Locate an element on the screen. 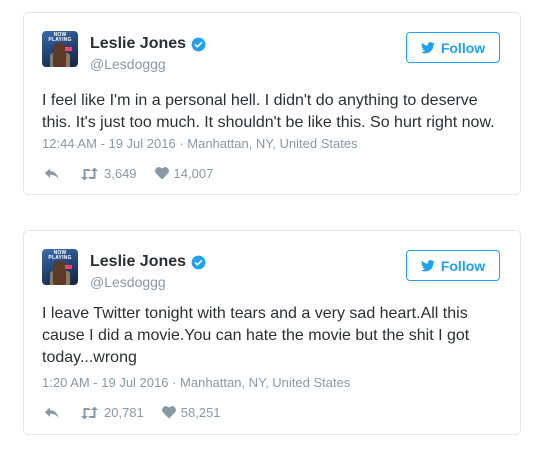  retweet-count: 3,649 is located at coordinates (120, 173).